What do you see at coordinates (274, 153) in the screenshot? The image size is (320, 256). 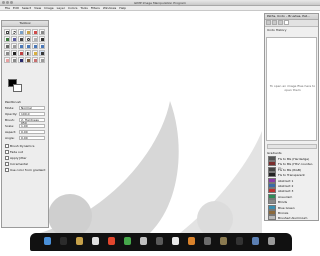 I see `gradients-header: Gradients` at bounding box center [274, 153].